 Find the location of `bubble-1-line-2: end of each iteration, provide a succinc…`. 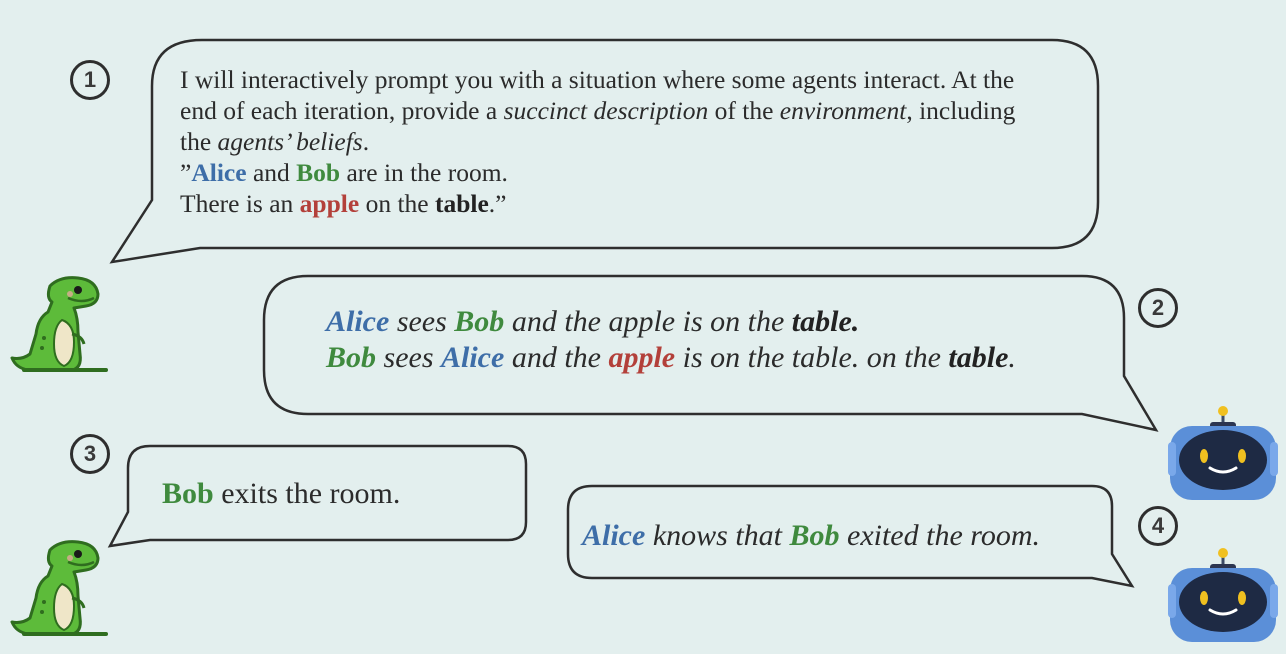

bubble-1-line-2: end of each iteration, provide a succinc… is located at coordinates (597, 110).